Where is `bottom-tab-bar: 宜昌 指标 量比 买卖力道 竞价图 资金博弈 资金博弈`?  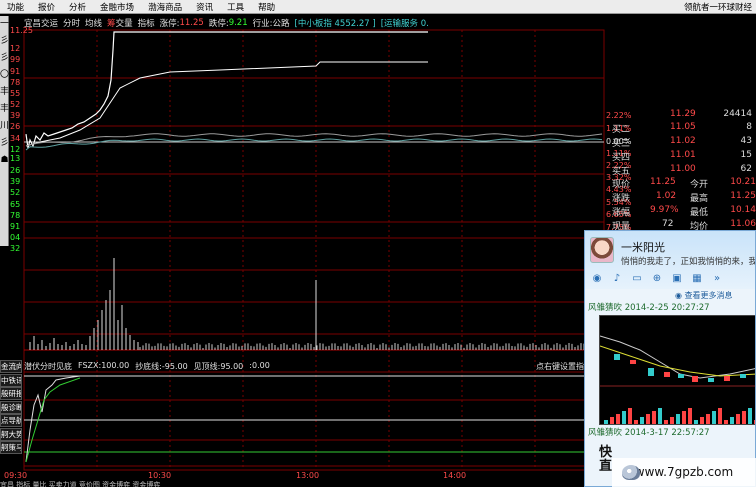 bottom-tab-bar: 宜昌 指标 量比 买卖力道 竞价图 资金博弈 资金博弈 is located at coordinates (295, 483).